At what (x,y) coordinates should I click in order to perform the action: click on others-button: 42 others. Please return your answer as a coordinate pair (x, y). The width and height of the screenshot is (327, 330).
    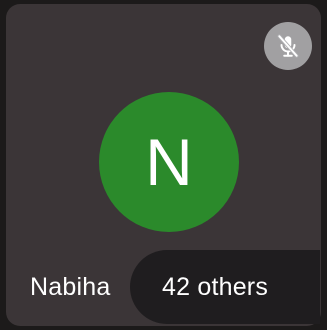
    Looking at the image, I should click on (225, 287).